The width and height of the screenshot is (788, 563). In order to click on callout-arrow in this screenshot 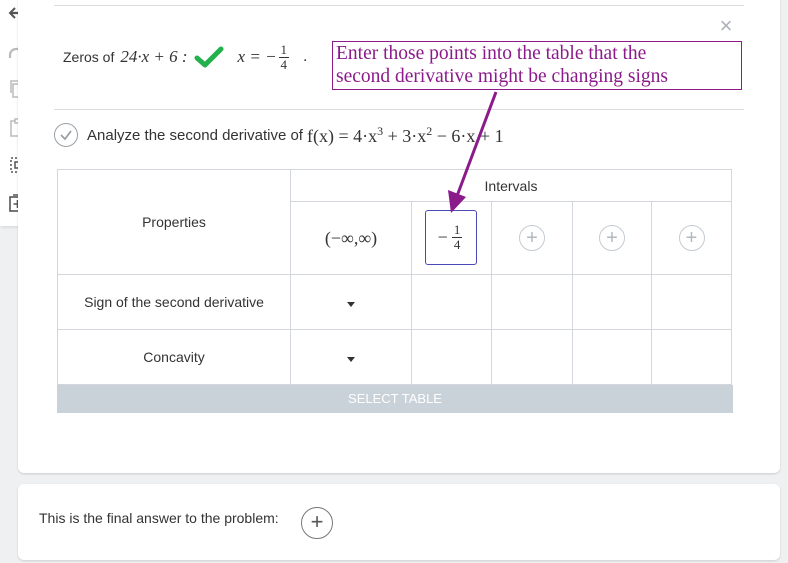, I will do `click(473, 152)`.